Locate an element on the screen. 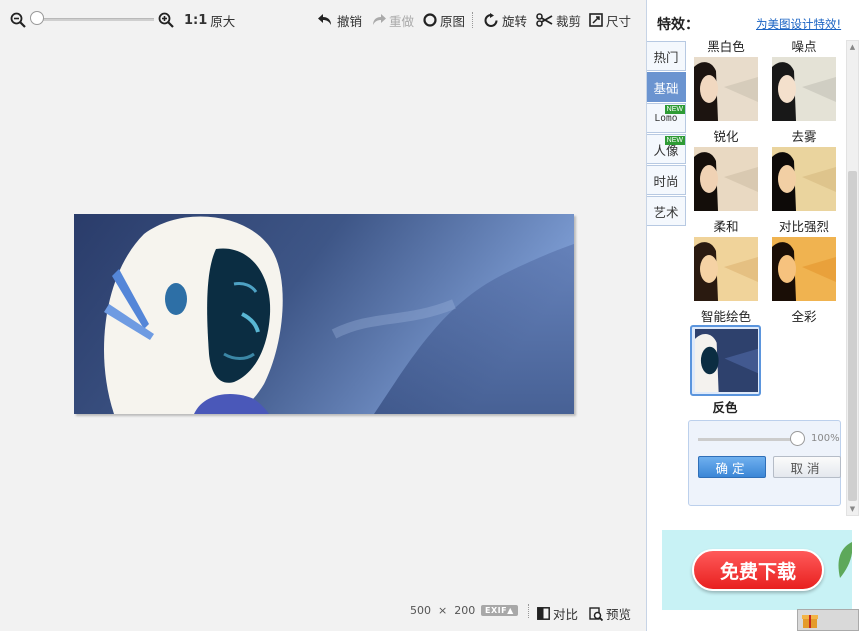  image-dimensions: 500 × 200 is located at coordinates (442, 610).